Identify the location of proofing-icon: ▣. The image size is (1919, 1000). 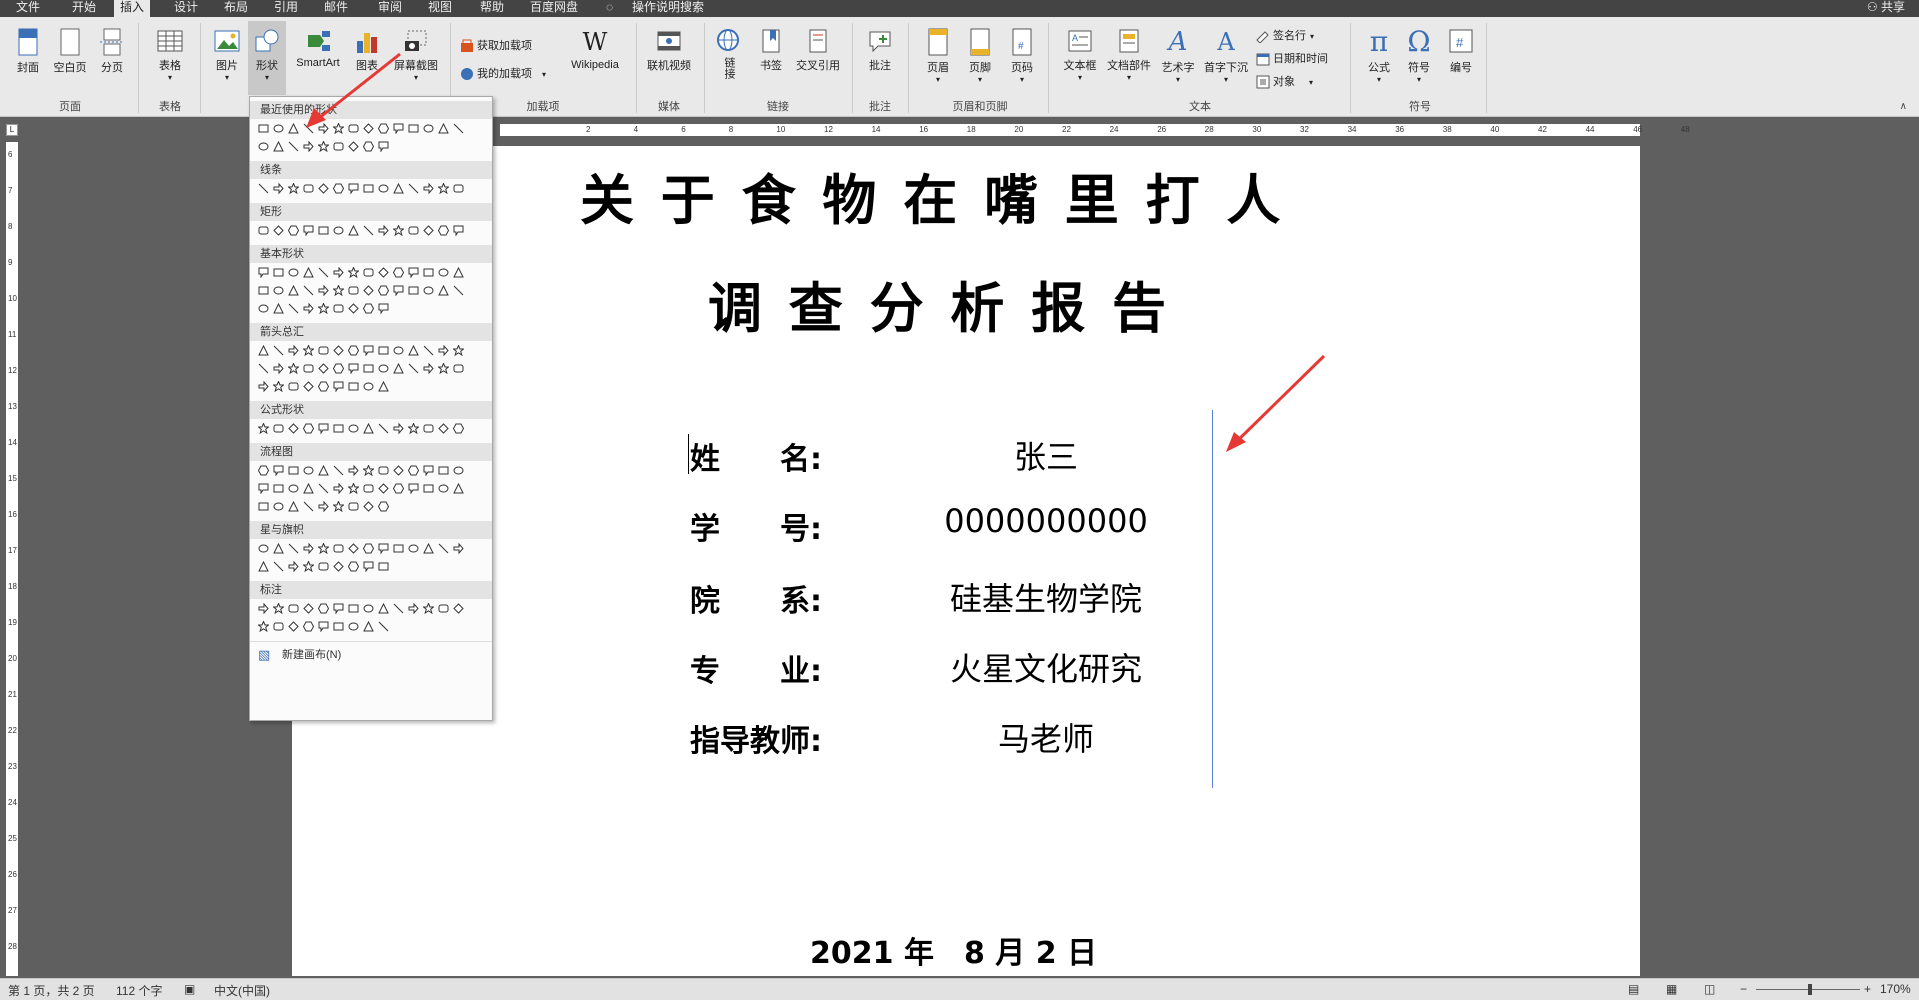
(189, 989).